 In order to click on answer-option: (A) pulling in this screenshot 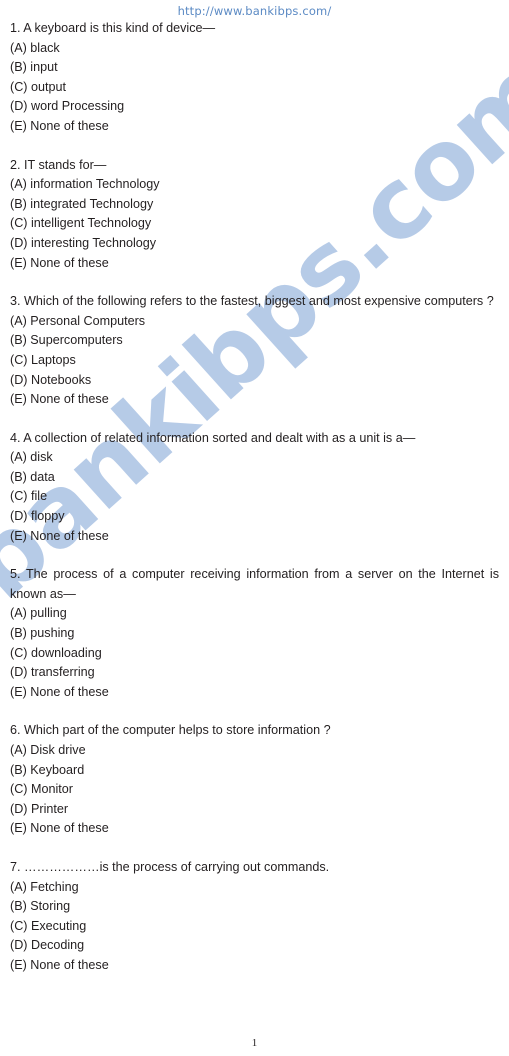, I will do `click(254, 614)`.